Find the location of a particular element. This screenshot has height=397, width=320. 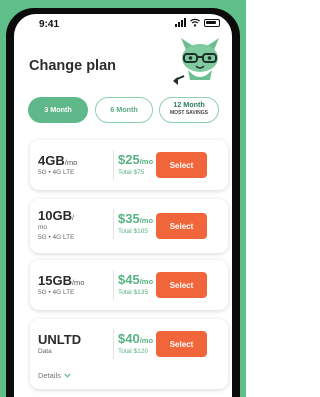

battery-icon is located at coordinates (212, 22).